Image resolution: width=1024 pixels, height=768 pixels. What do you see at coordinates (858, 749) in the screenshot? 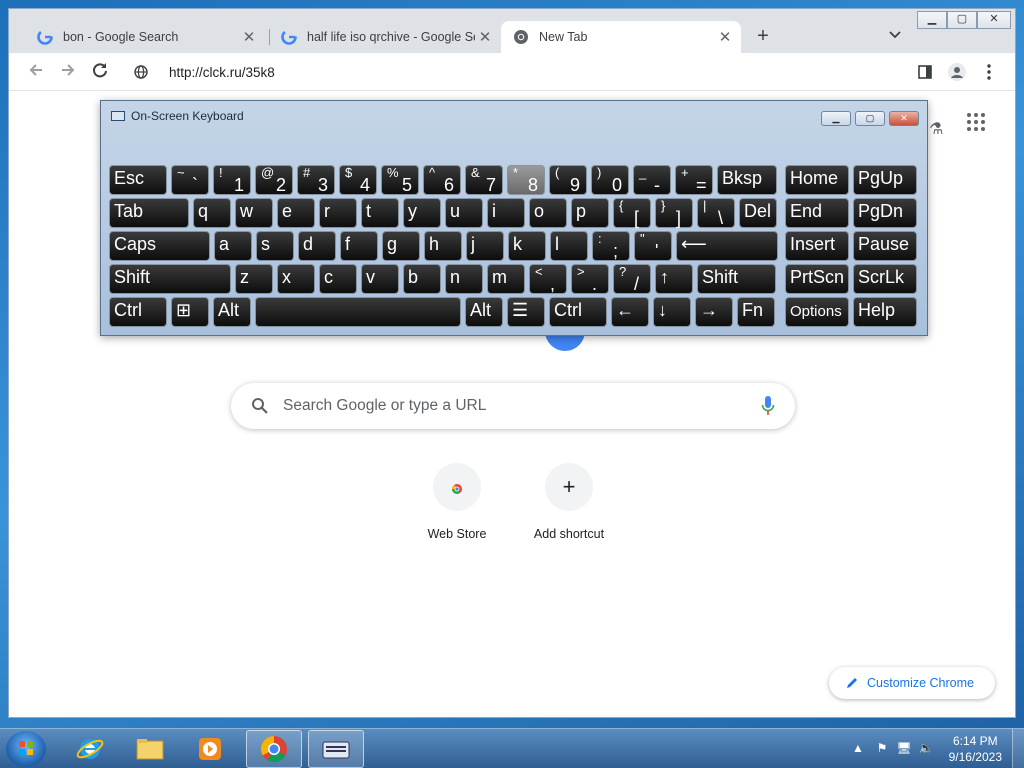
I see `show-hidden-icons: ▲` at bounding box center [858, 749].